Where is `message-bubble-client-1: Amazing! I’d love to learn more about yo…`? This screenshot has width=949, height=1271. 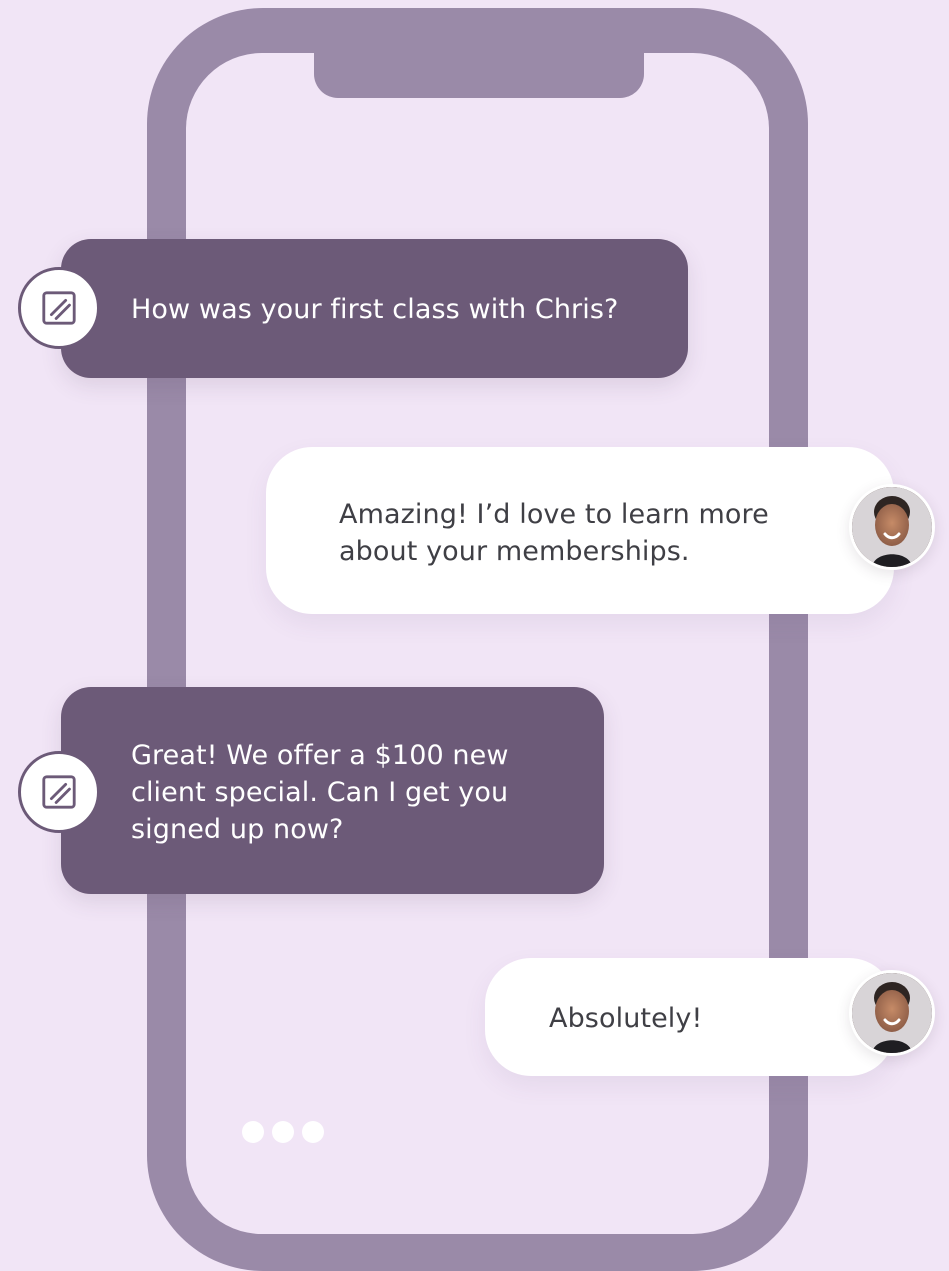
message-bubble-client-1: Amazing! I’d love to learn more about yo… is located at coordinates (580, 530).